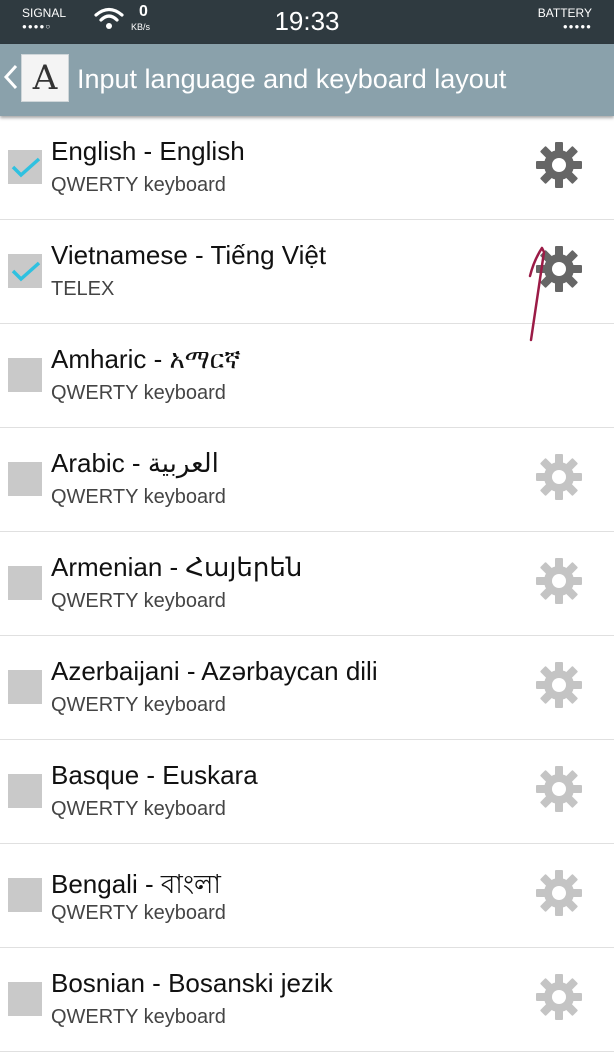 This screenshot has height=1052, width=614. What do you see at coordinates (307, 896) in the screenshot?
I see `language-row: Bengali - বাংলা QWERTY keyboard` at bounding box center [307, 896].